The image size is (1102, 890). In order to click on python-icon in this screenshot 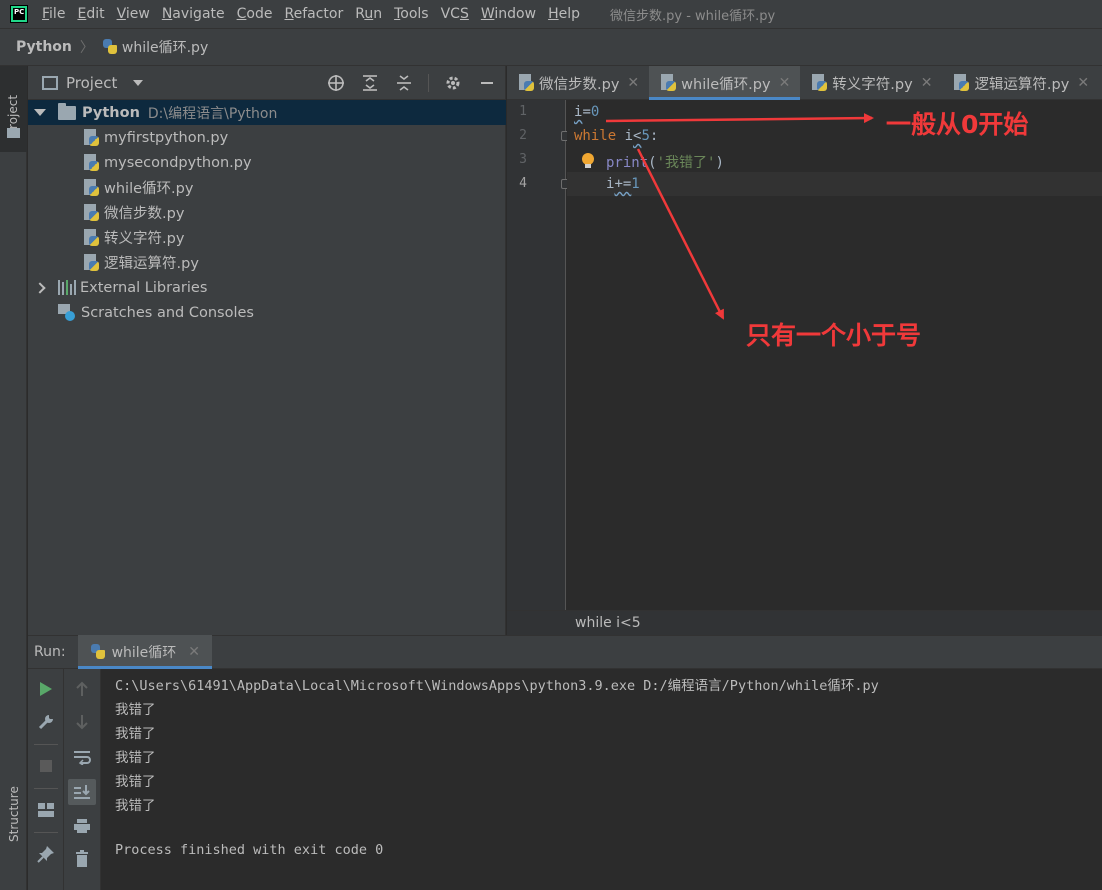, I will do `click(98, 652)`.